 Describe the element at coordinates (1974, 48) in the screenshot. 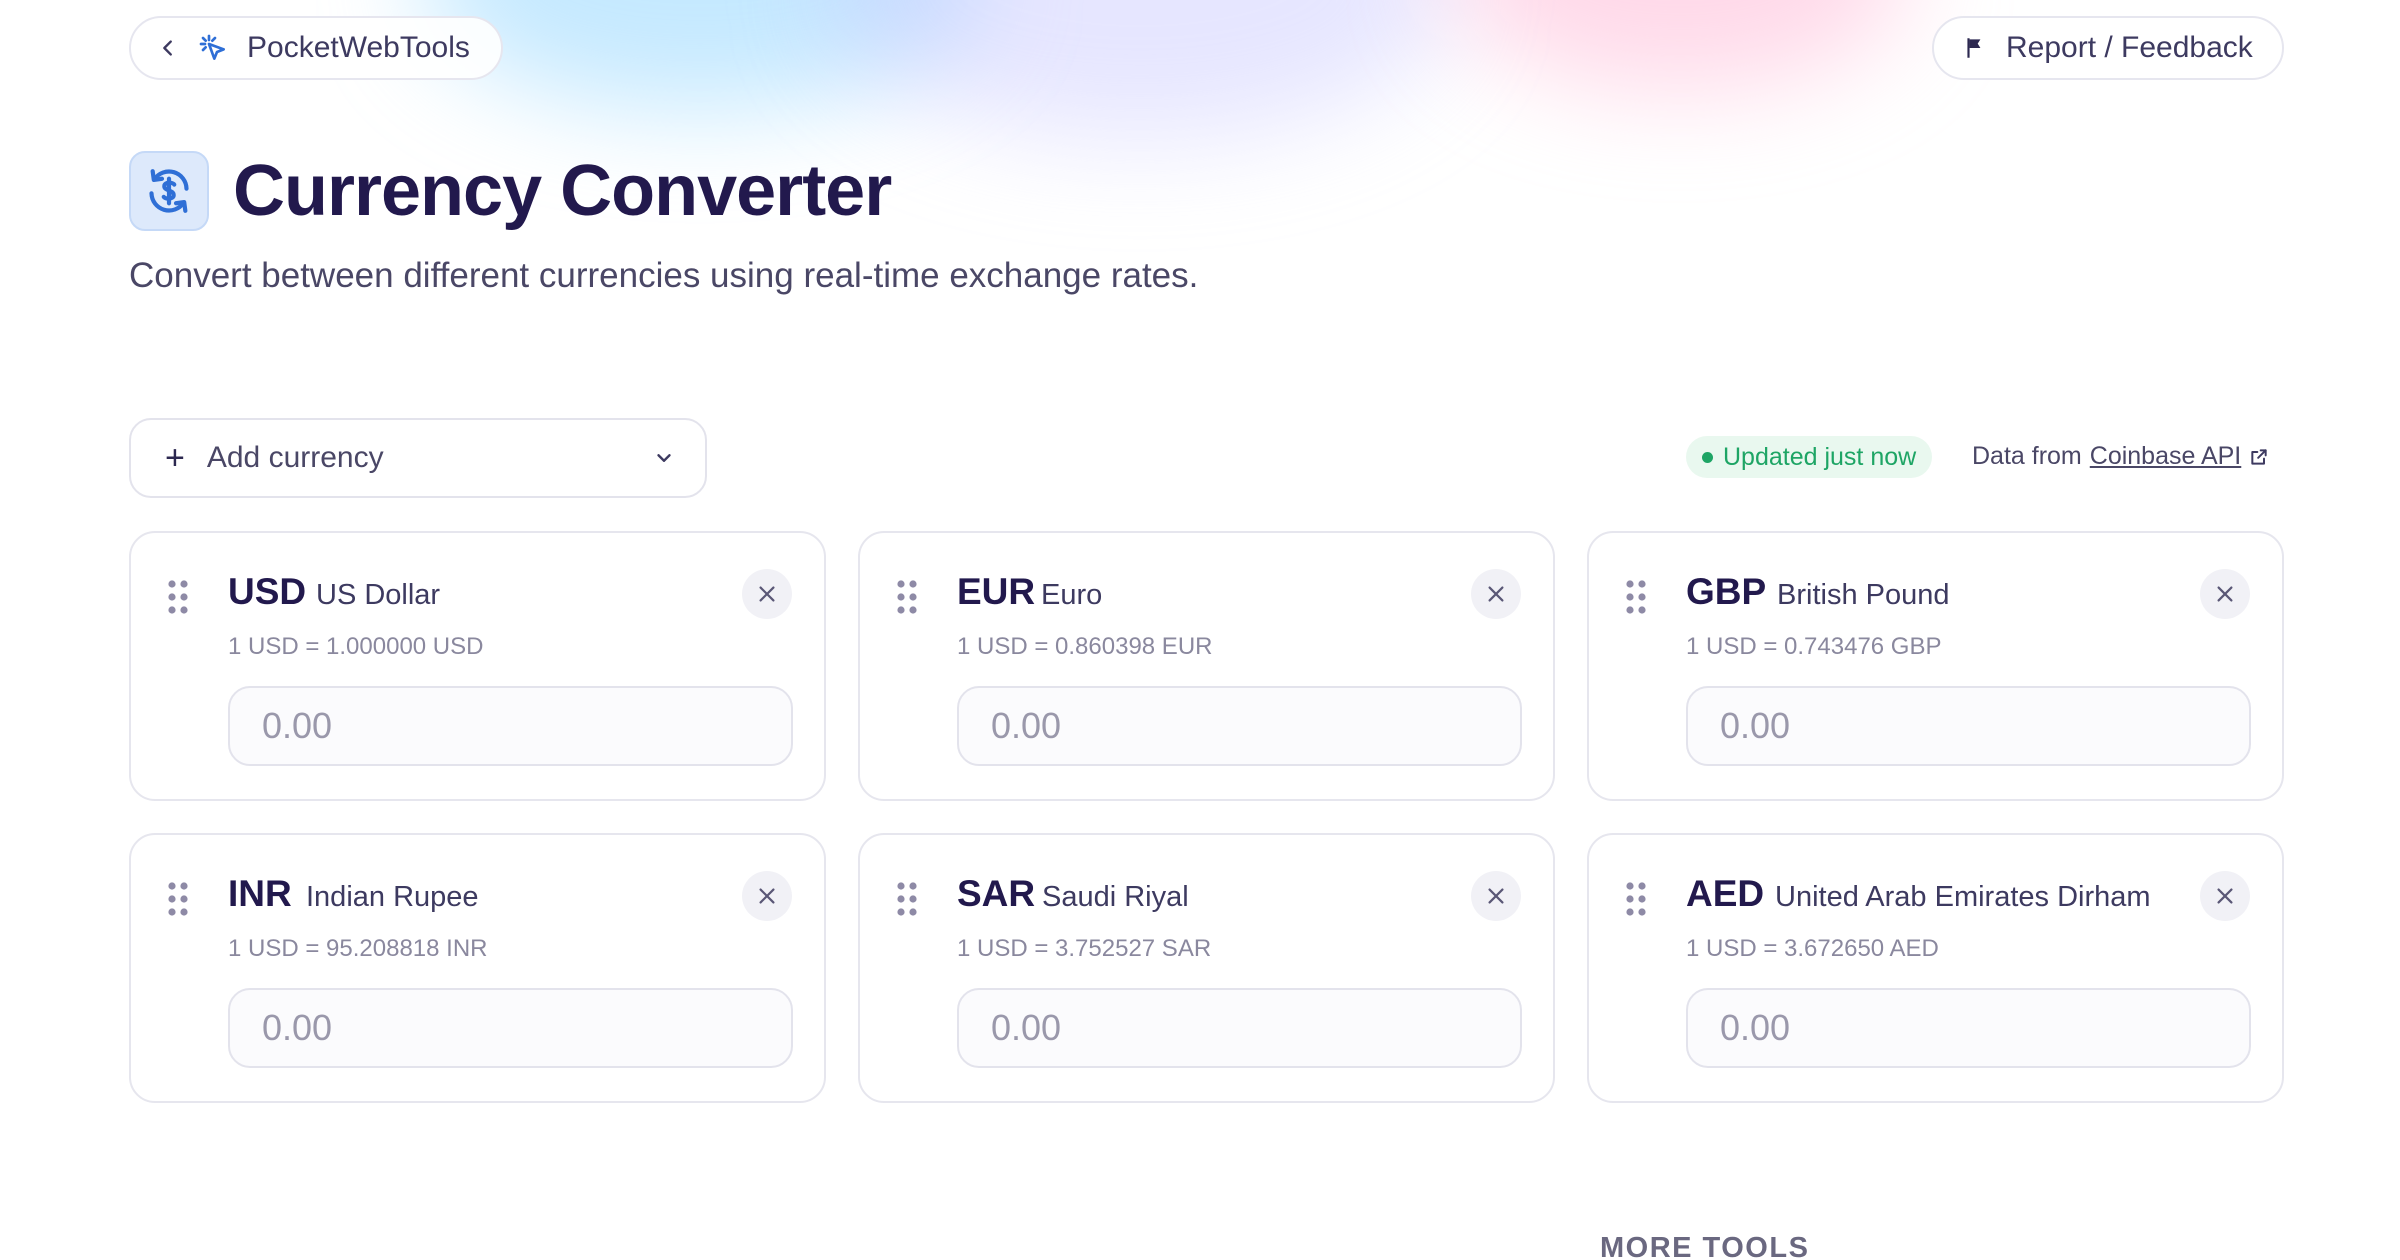

I see `flag-icon` at that location.